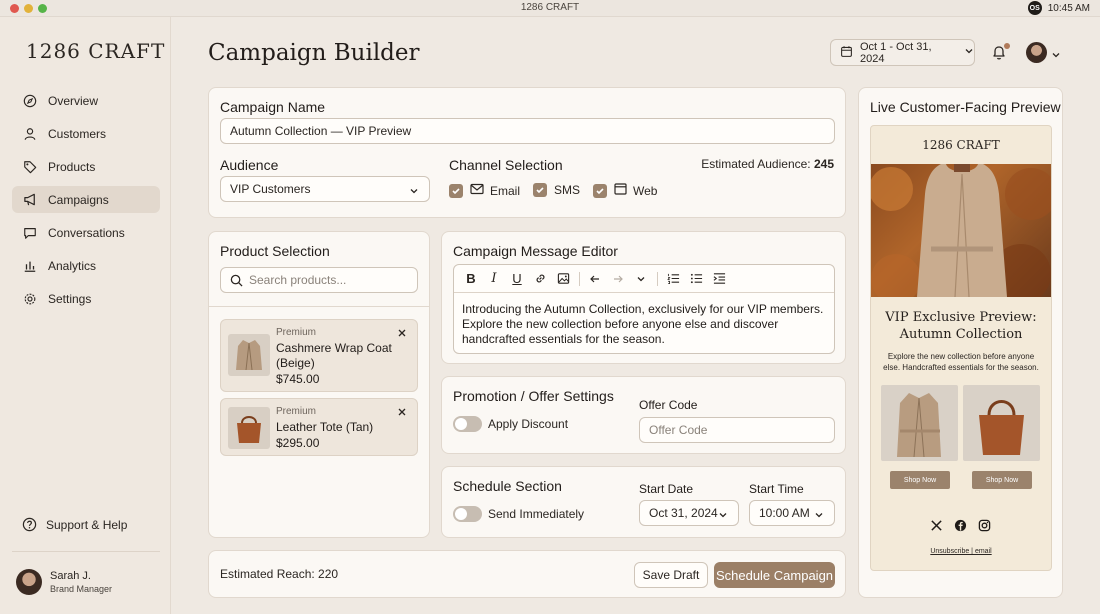 This screenshot has width=1100, height=614. I want to click on audience-value: VIP Customers, so click(270, 189).